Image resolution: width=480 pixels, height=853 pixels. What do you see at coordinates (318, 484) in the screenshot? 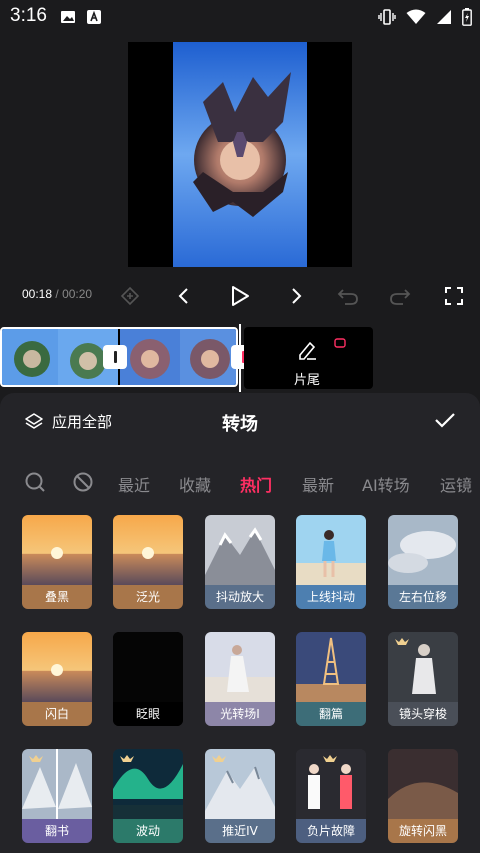
I see `tab-newest: 最新` at bounding box center [318, 484].